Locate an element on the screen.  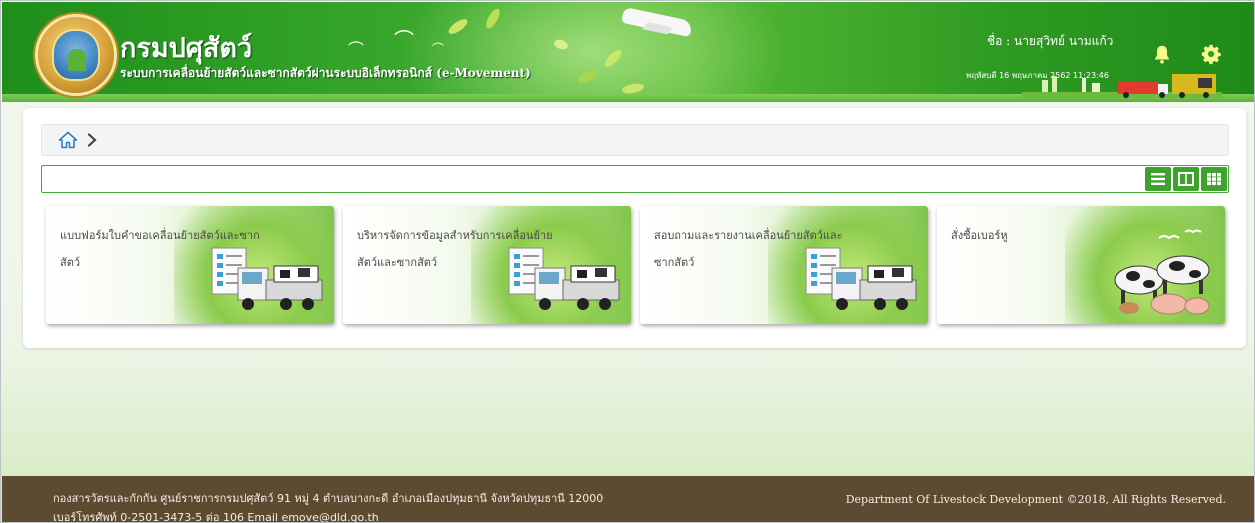
search-input is located at coordinates (635, 179).